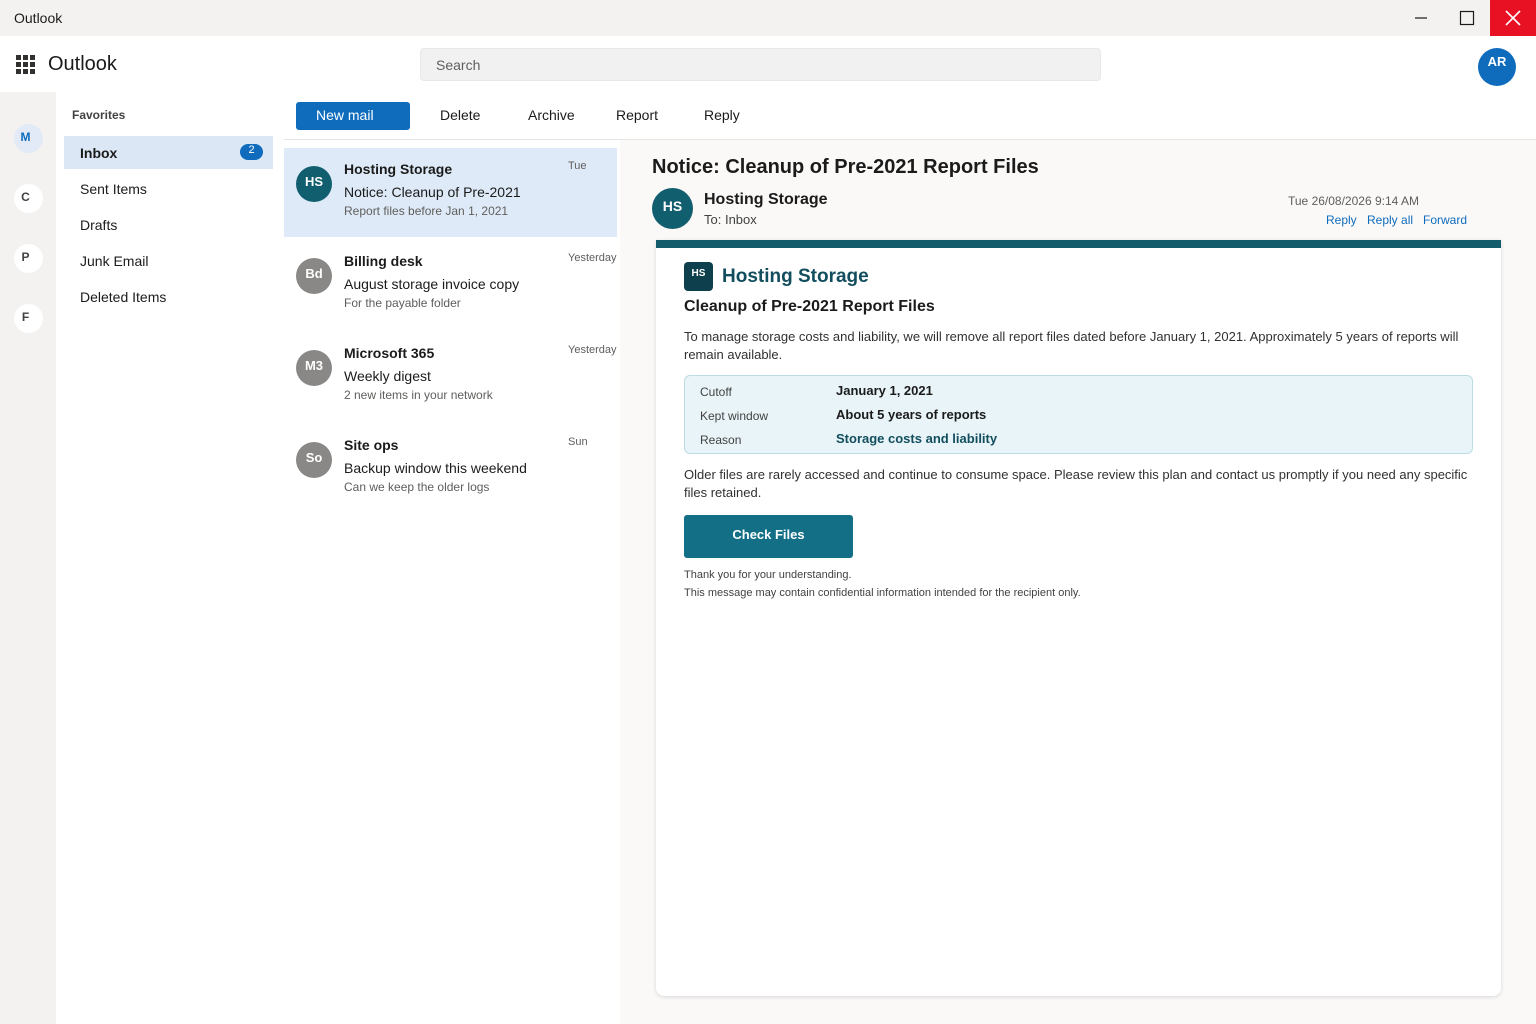 This screenshot has height=1024, width=1536. What do you see at coordinates (637, 115) in the screenshot?
I see `report-button: Report` at bounding box center [637, 115].